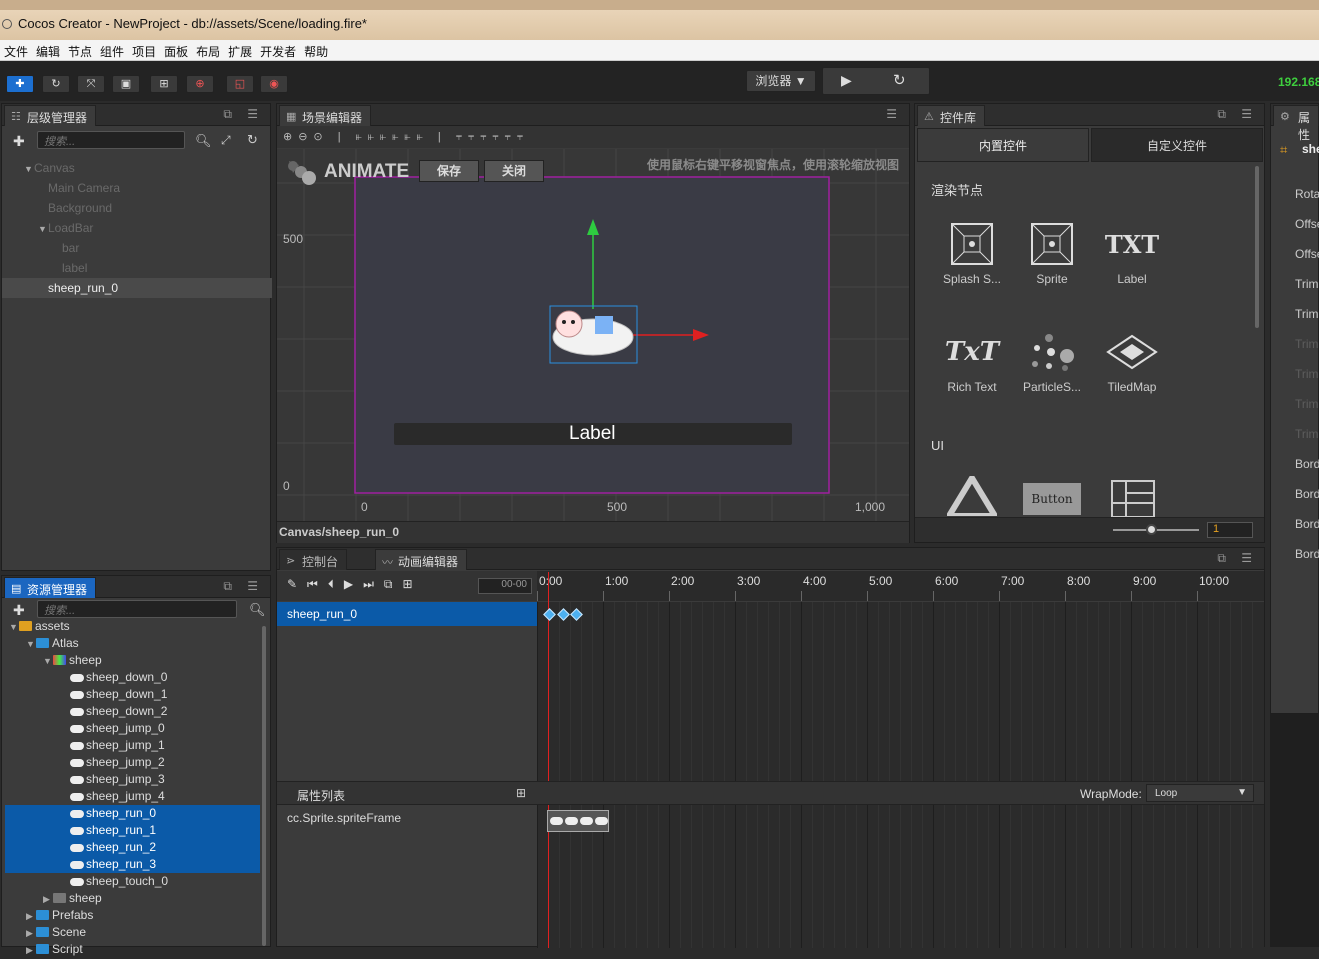  What do you see at coordinates (313, 559) in the screenshot?
I see `tab-console: ⋗ 控制台` at bounding box center [313, 559].